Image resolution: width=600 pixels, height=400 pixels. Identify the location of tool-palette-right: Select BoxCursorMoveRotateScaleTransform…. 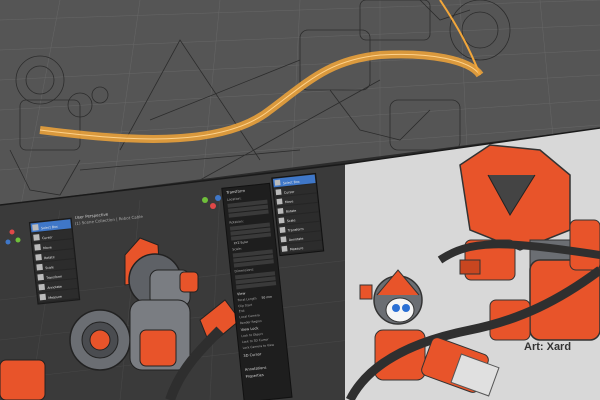
(298, 214).